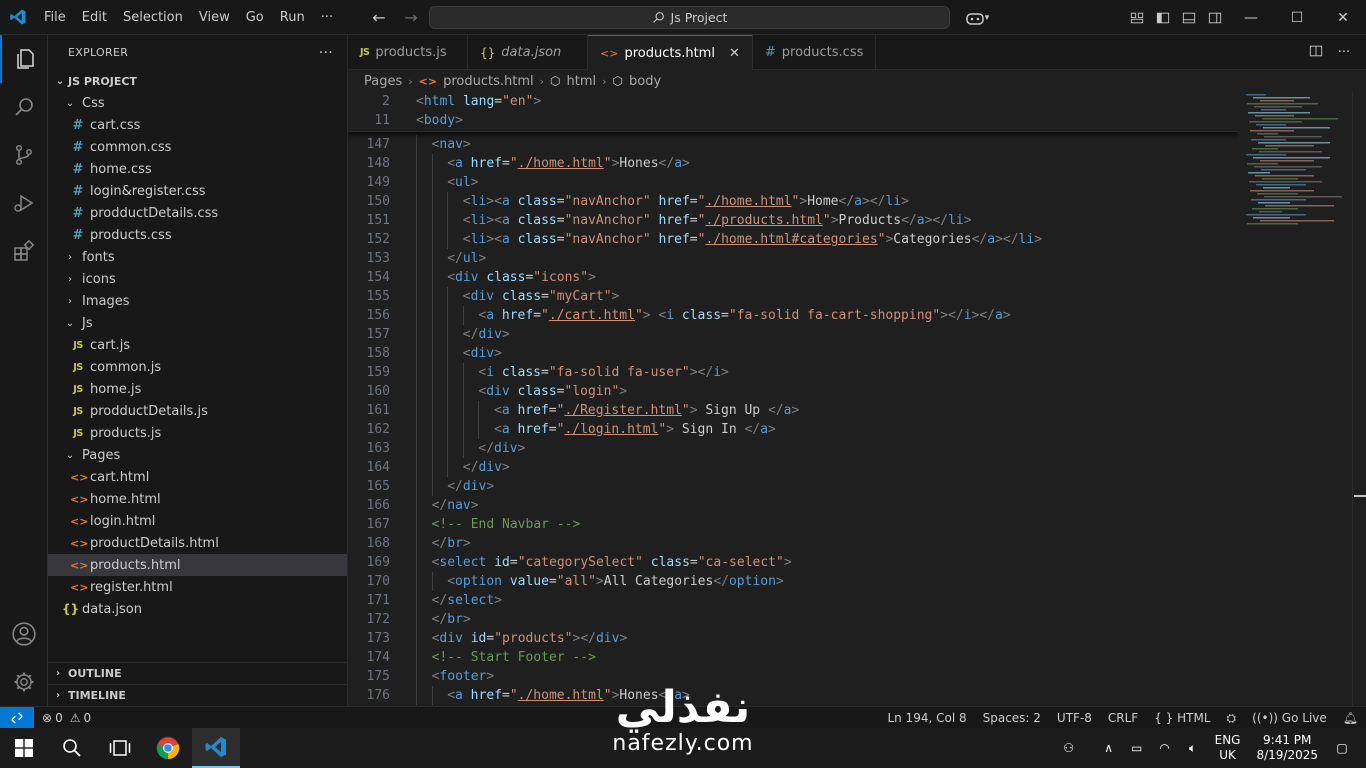 Image resolution: width=1366 pixels, height=768 pixels. Describe the element at coordinates (1342, 748) in the screenshot. I see `notification-center-icon: ▢` at that location.